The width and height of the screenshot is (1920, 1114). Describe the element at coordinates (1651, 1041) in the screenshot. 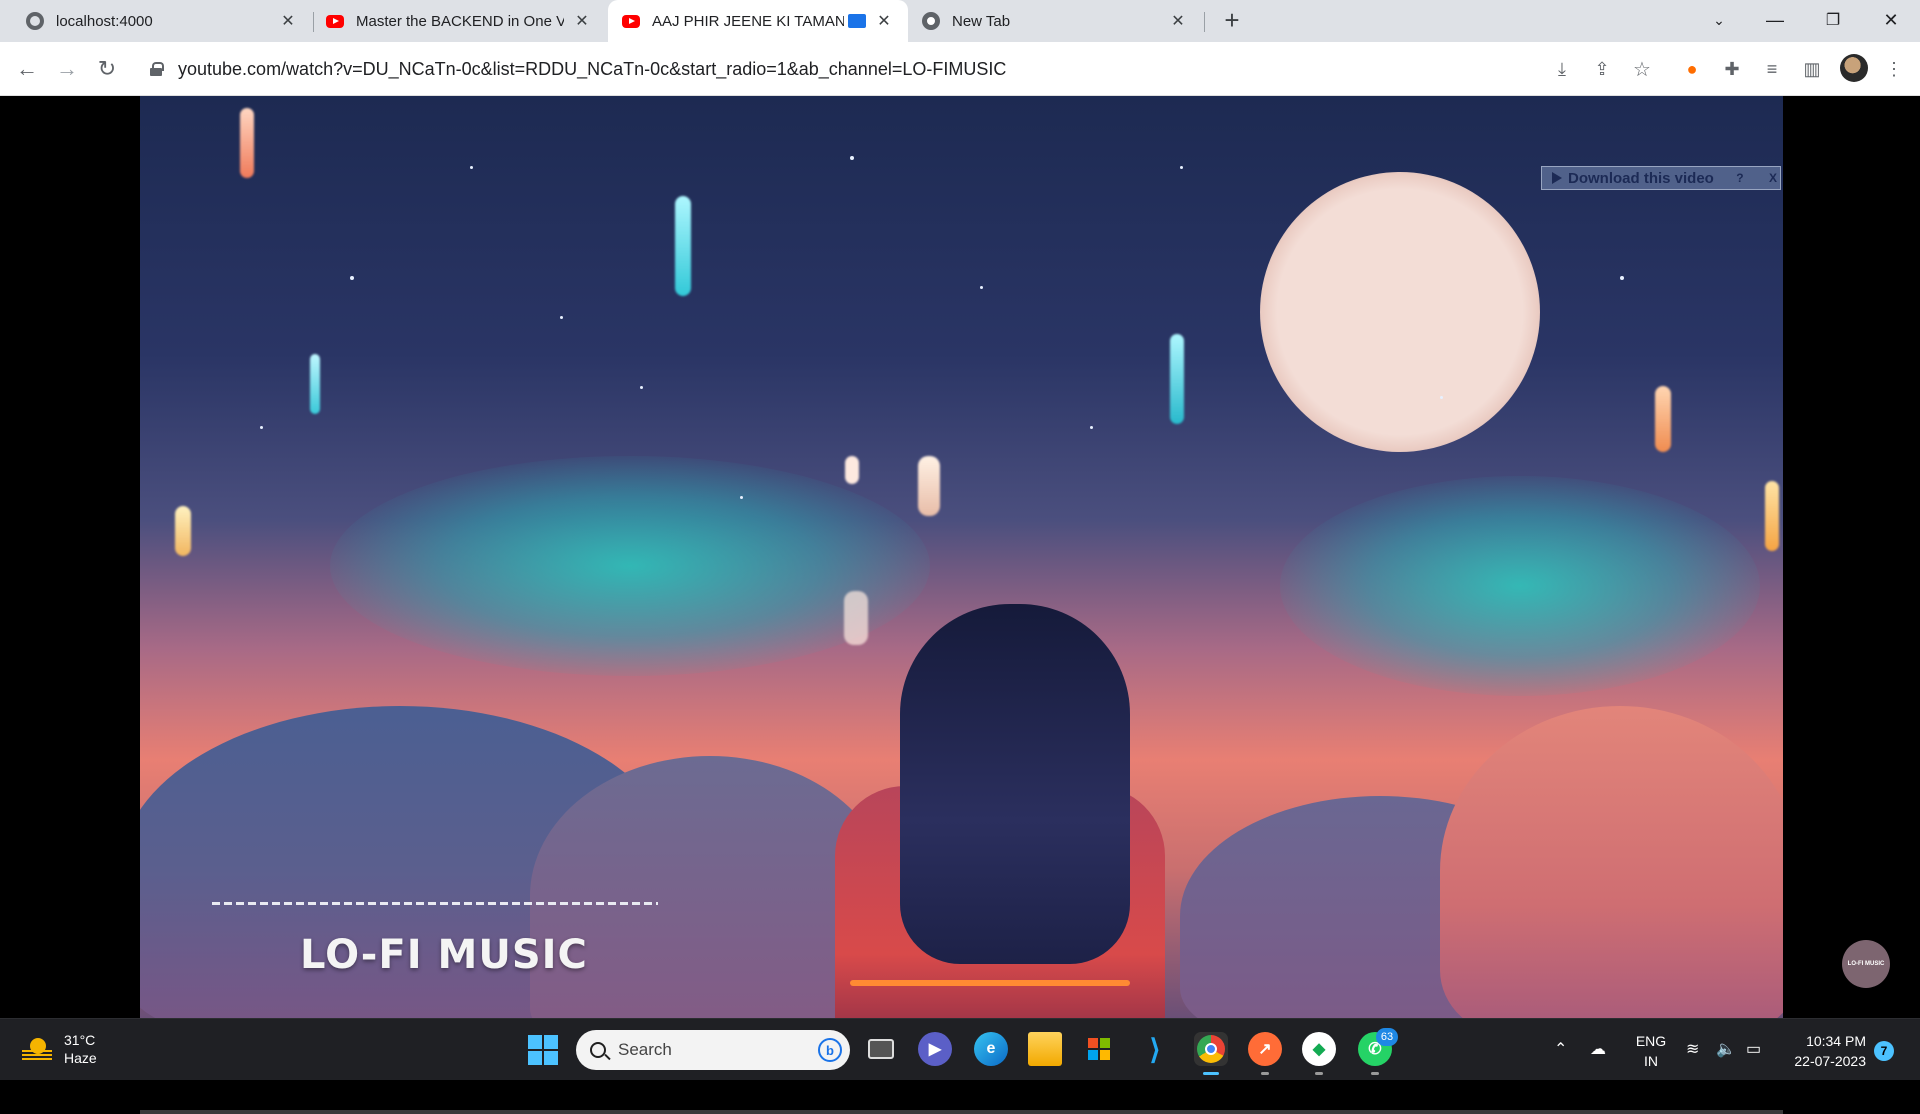

I see `language-code: ENG` at that location.